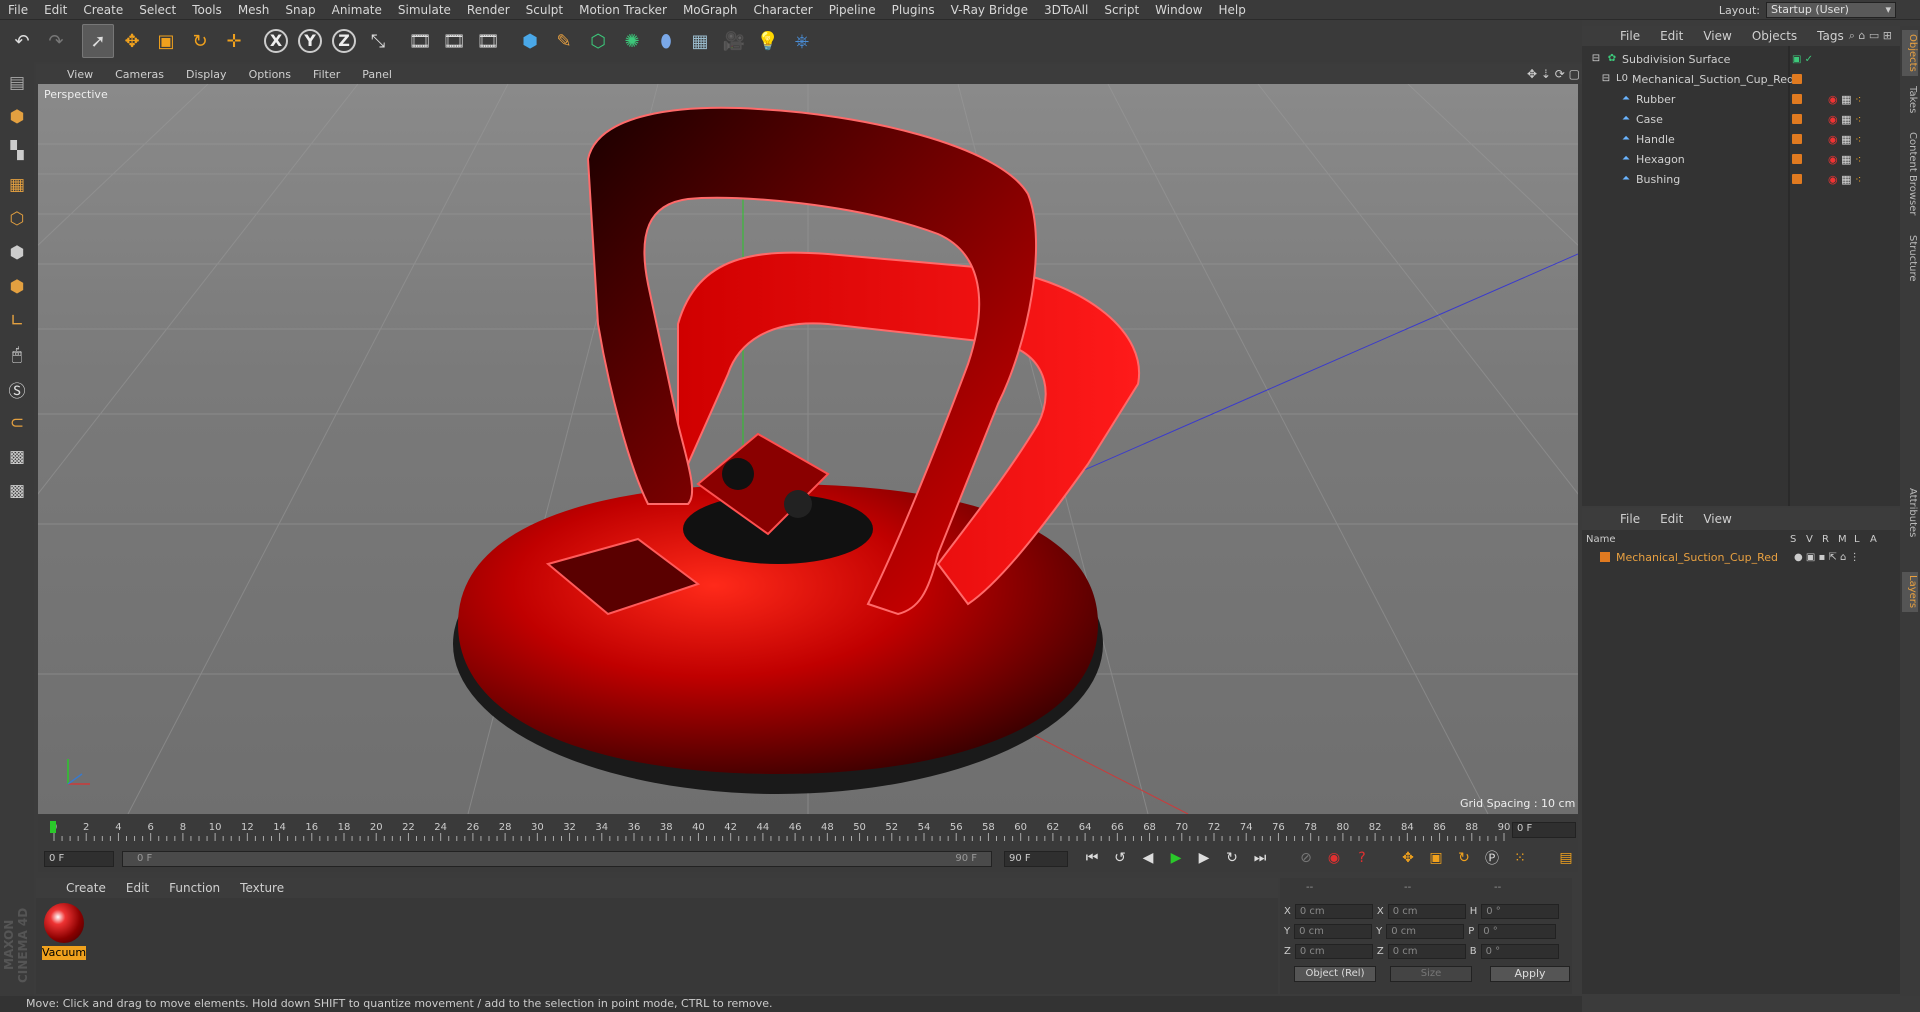  I want to click on record-keys-icon: ⊘, so click(1306, 858).